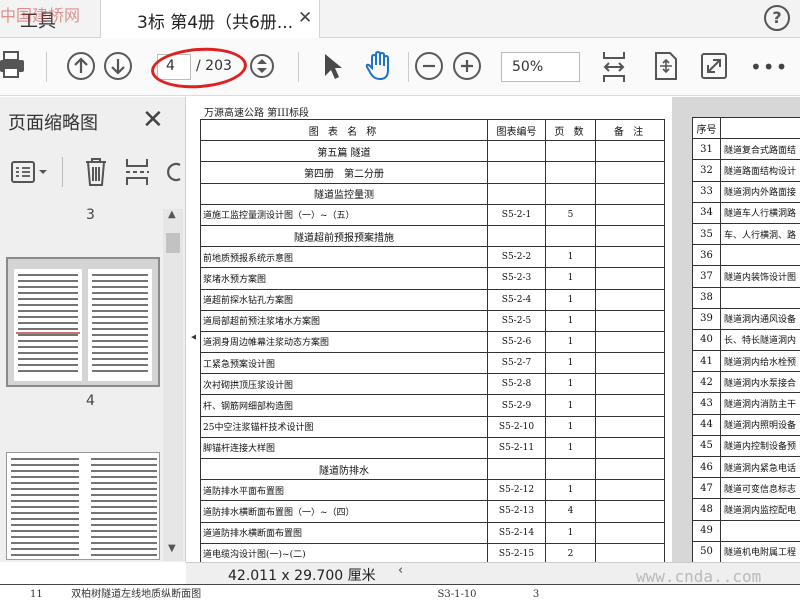 Image resolution: width=800 pixels, height=600 pixels. I want to click on column-header-pages: 页 数, so click(570, 130).